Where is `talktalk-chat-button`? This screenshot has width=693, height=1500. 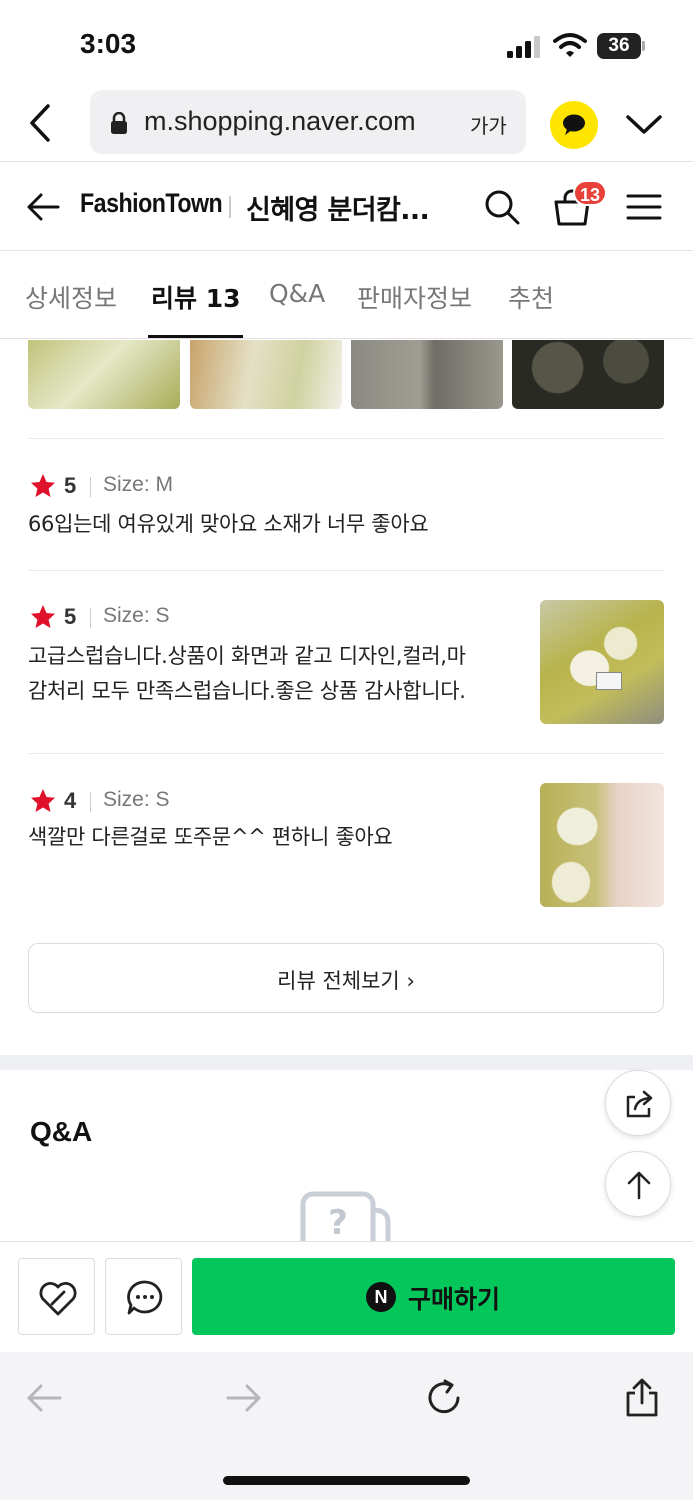 talktalk-chat-button is located at coordinates (143, 1296).